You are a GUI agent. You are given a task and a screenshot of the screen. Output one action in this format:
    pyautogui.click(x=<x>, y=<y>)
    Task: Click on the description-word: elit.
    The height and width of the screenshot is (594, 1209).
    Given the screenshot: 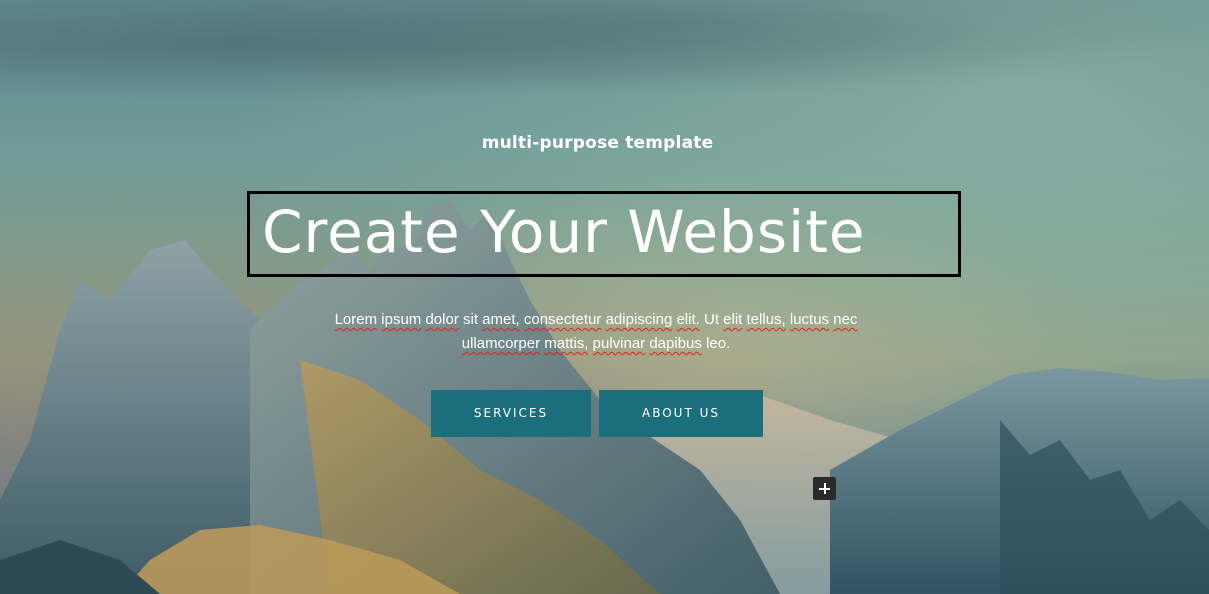 What is the action you would take?
    pyautogui.click(x=688, y=319)
    